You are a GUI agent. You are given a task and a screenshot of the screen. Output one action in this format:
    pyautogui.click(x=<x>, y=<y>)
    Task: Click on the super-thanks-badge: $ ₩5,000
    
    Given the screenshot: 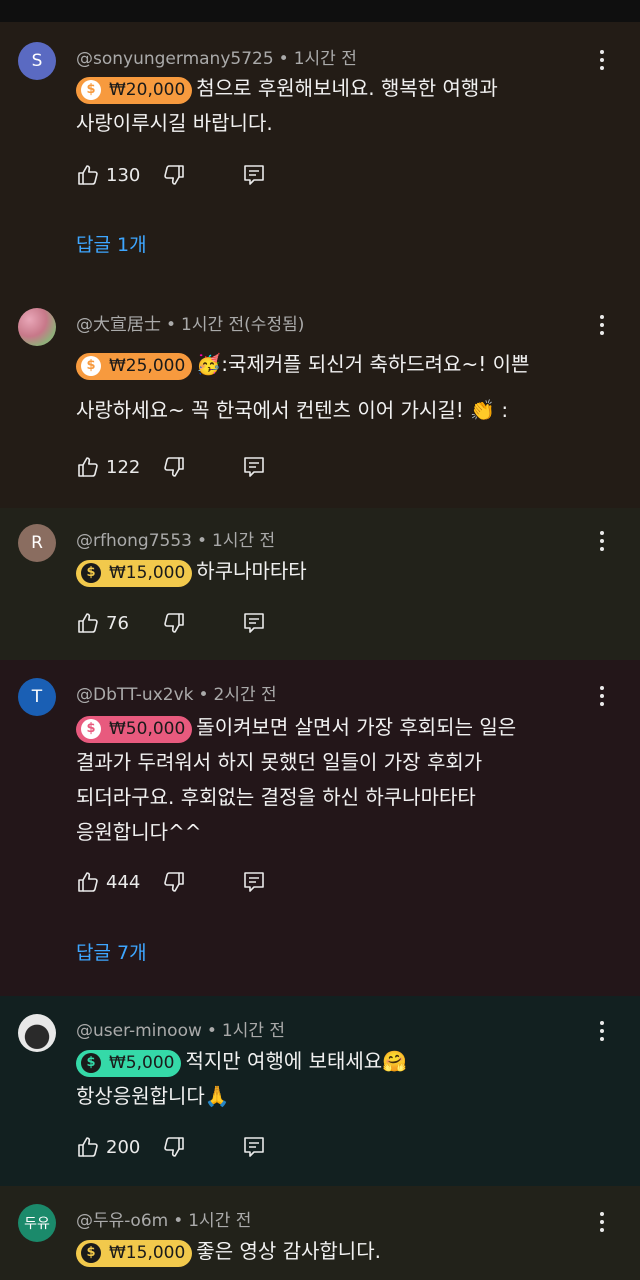 What is the action you would take?
    pyautogui.click(x=129, y=1063)
    